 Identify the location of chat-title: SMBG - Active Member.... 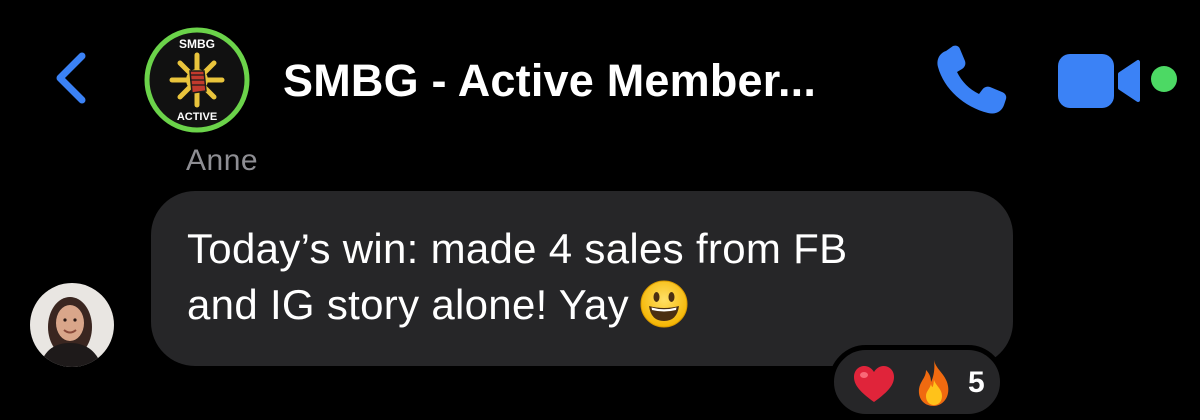
(549, 81).